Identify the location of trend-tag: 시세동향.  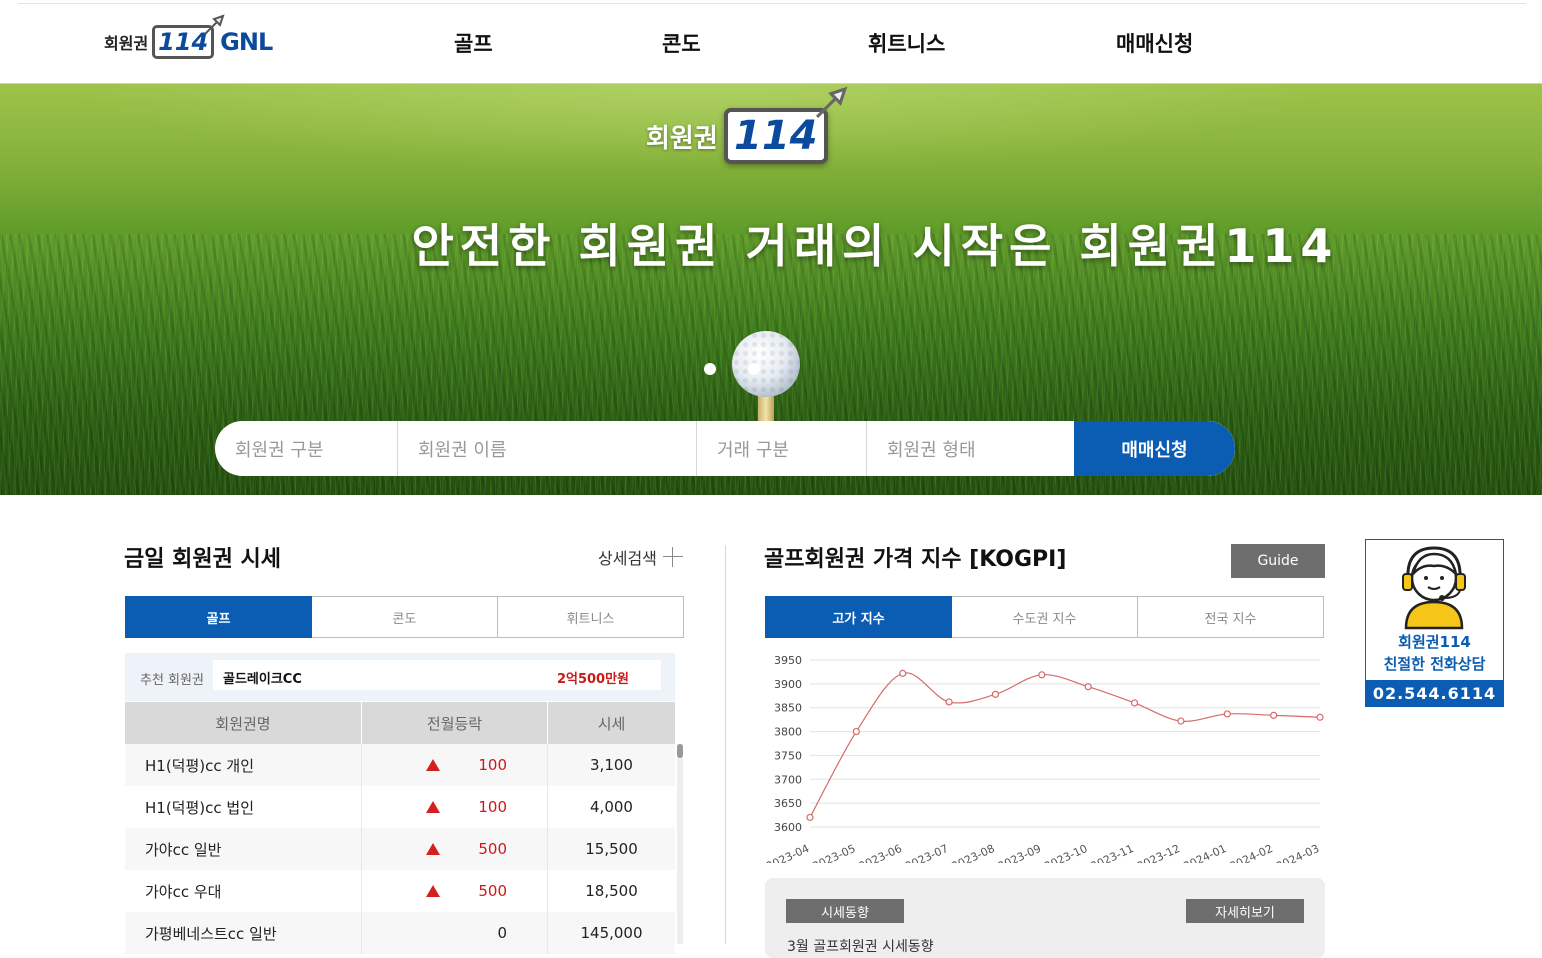
(845, 911).